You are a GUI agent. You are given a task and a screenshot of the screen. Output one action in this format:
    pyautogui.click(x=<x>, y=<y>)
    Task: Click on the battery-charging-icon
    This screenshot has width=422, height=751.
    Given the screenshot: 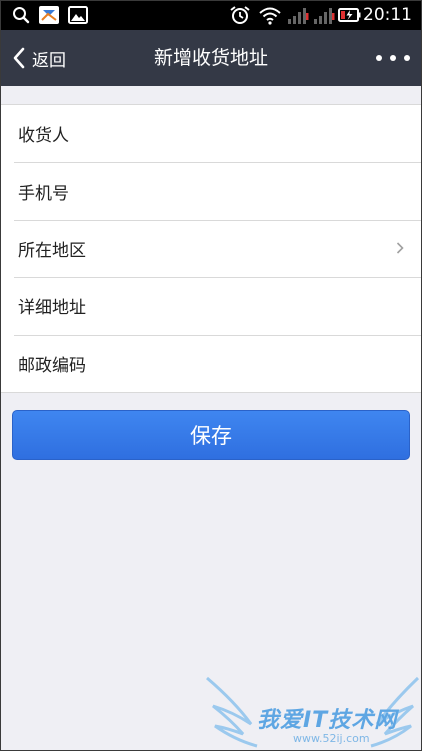 What is the action you would take?
    pyautogui.click(x=349, y=15)
    